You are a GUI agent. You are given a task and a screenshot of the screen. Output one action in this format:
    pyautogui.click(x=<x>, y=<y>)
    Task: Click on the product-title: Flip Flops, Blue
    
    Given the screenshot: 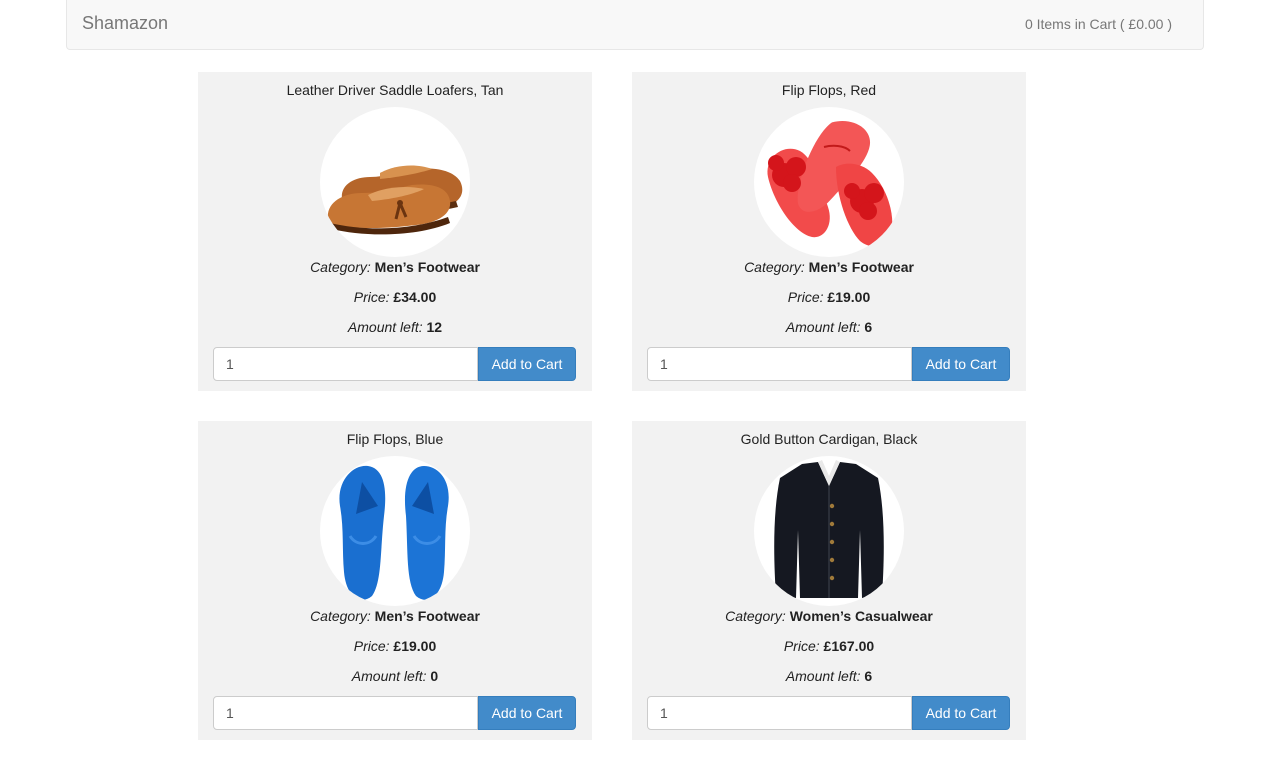 What is the action you would take?
    pyautogui.click(x=395, y=439)
    